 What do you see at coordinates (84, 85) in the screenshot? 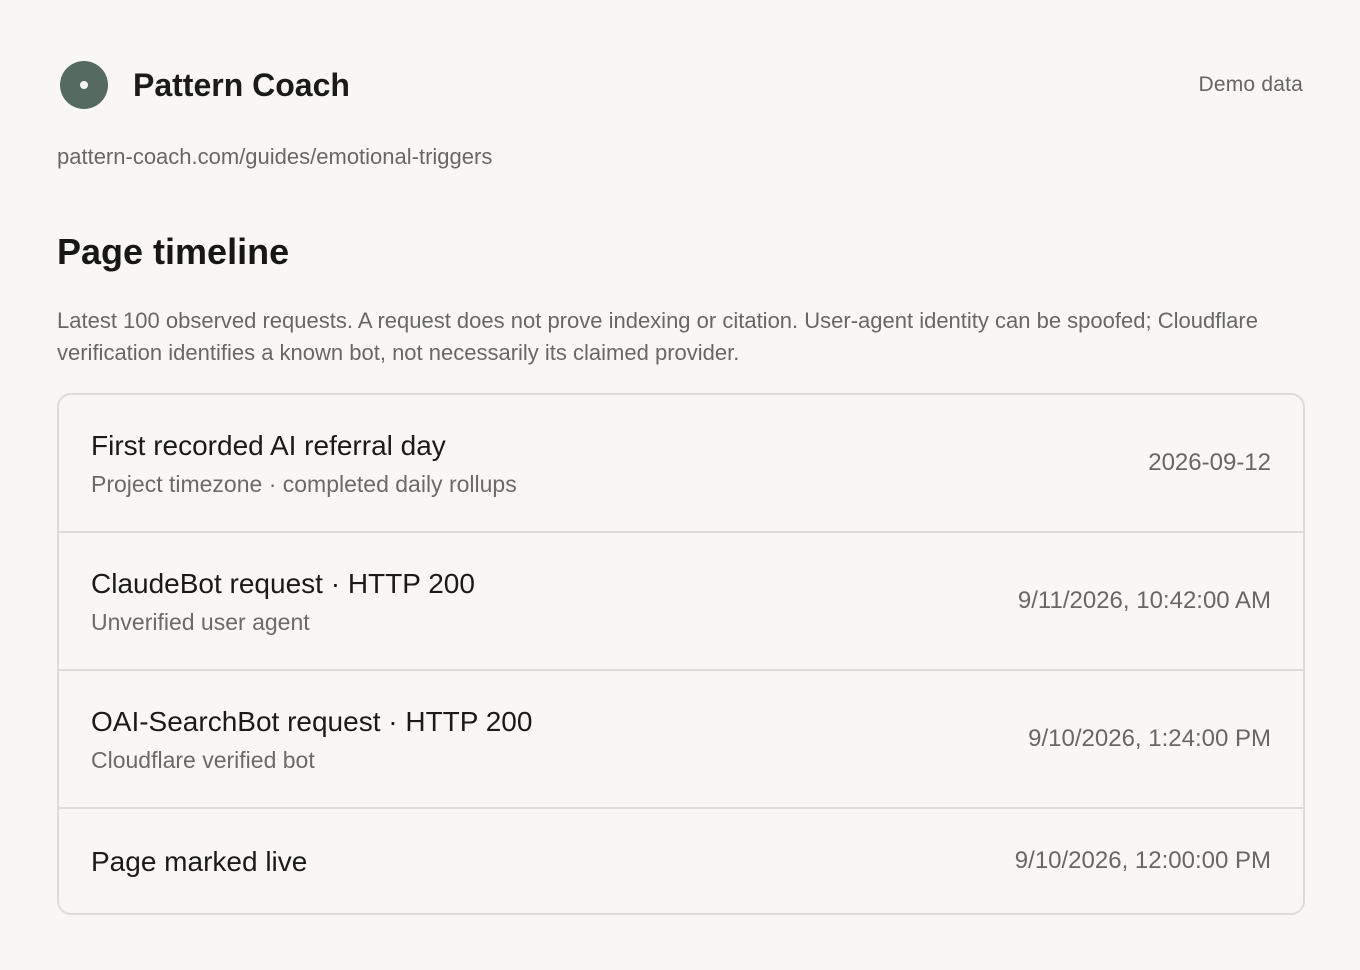
I see `radio-dot-icon` at bounding box center [84, 85].